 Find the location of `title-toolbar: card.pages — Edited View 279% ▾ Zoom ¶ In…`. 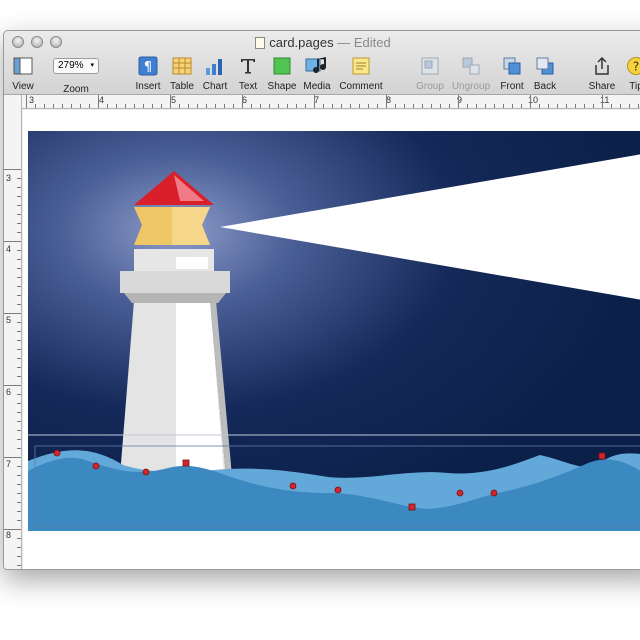

title-toolbar: card.pages — Edited View 279% ▾ Zoom ¶ In… is located at coordinates (322, 63).